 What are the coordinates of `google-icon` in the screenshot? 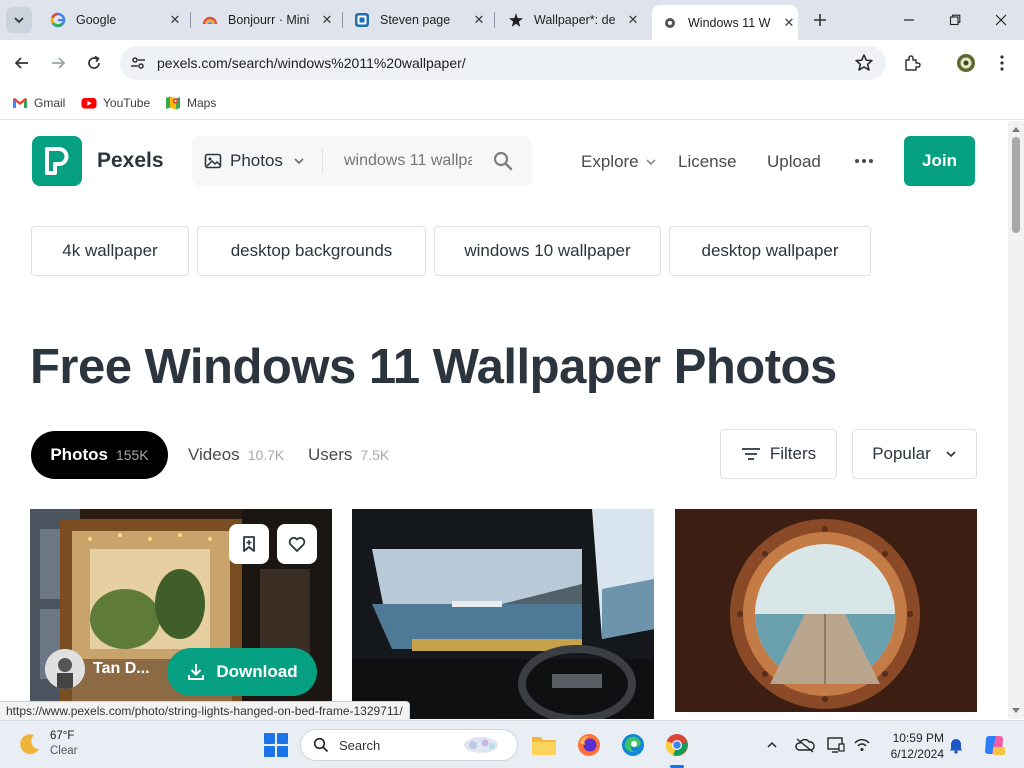 It's located at (58, 20).